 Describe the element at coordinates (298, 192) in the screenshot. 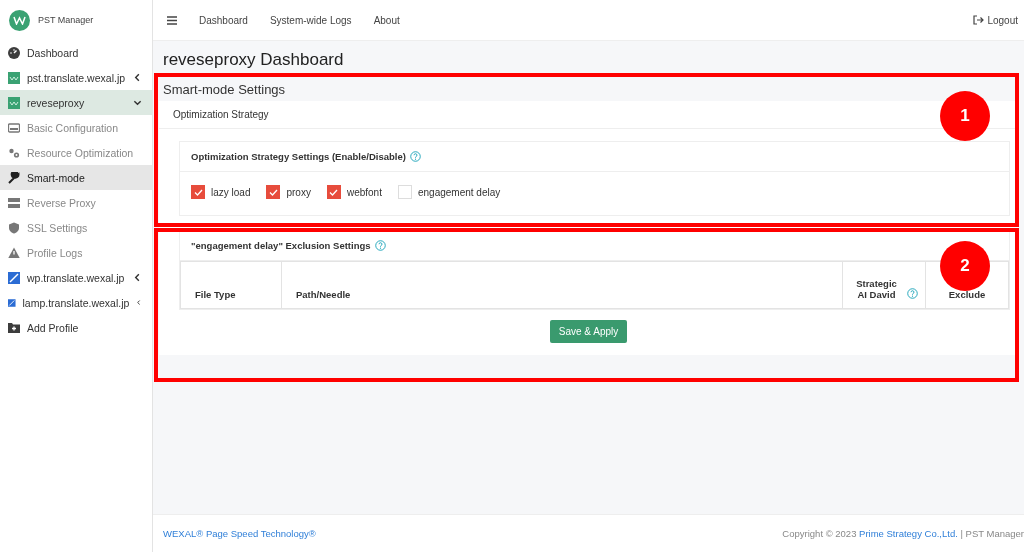

I see `checkbox-label: proxy` at that location.